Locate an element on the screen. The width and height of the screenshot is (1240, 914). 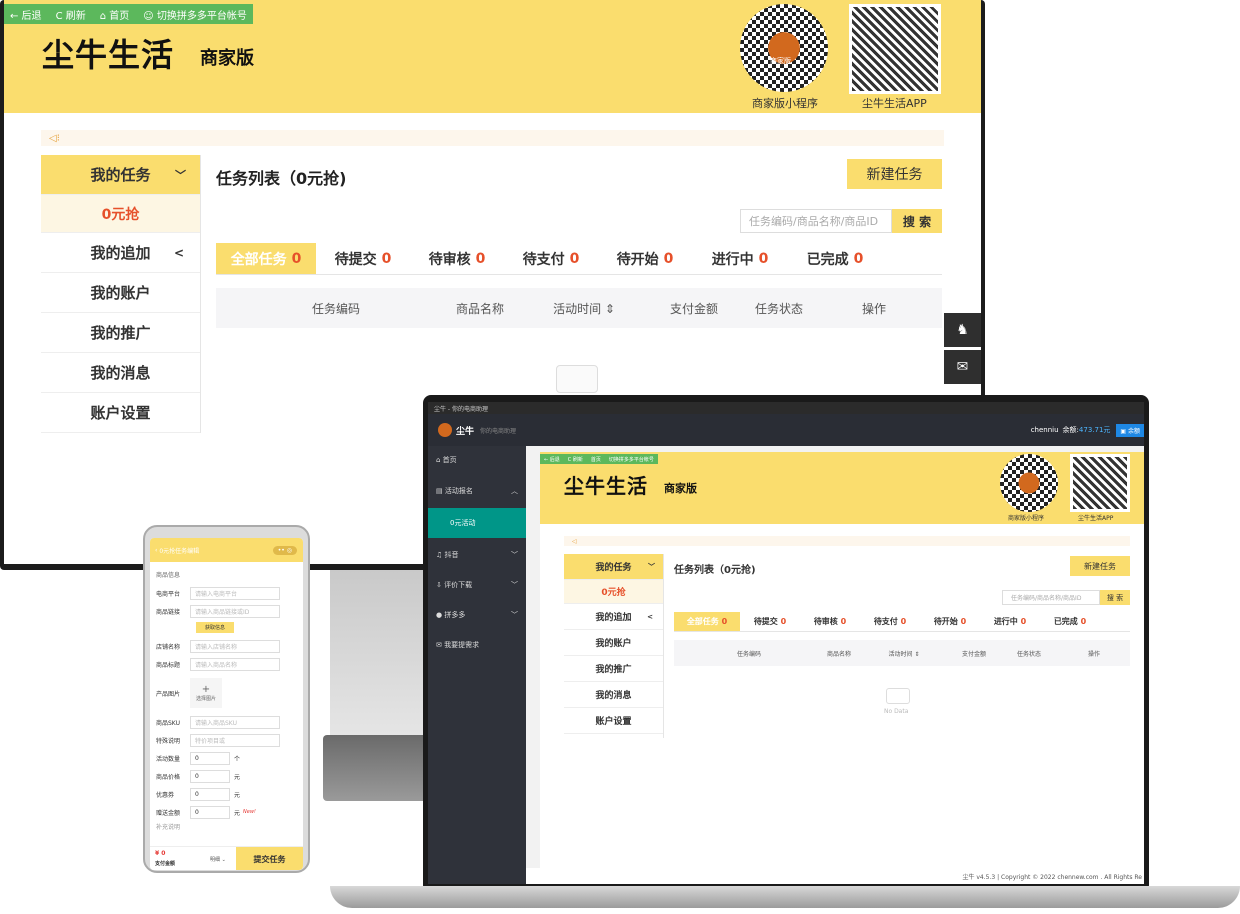
top-toolbar: ← 后退 C 刷新 ⌂ 首页 ☺ 切换拼多多平台帐号 is located at coordinates (128, 14).